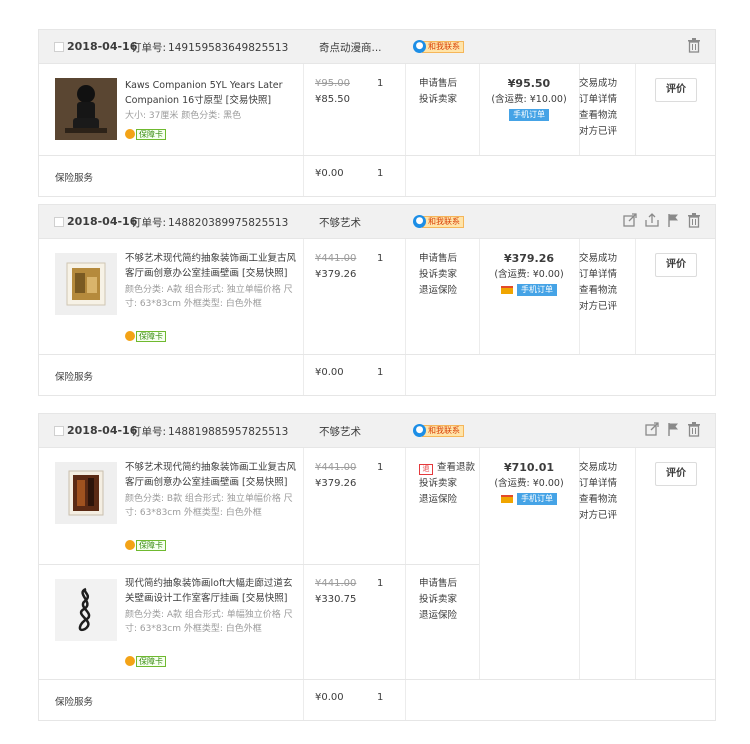  I want to click on insurance-row: 保险服务 ¥0.00 1, so click(377, 176).